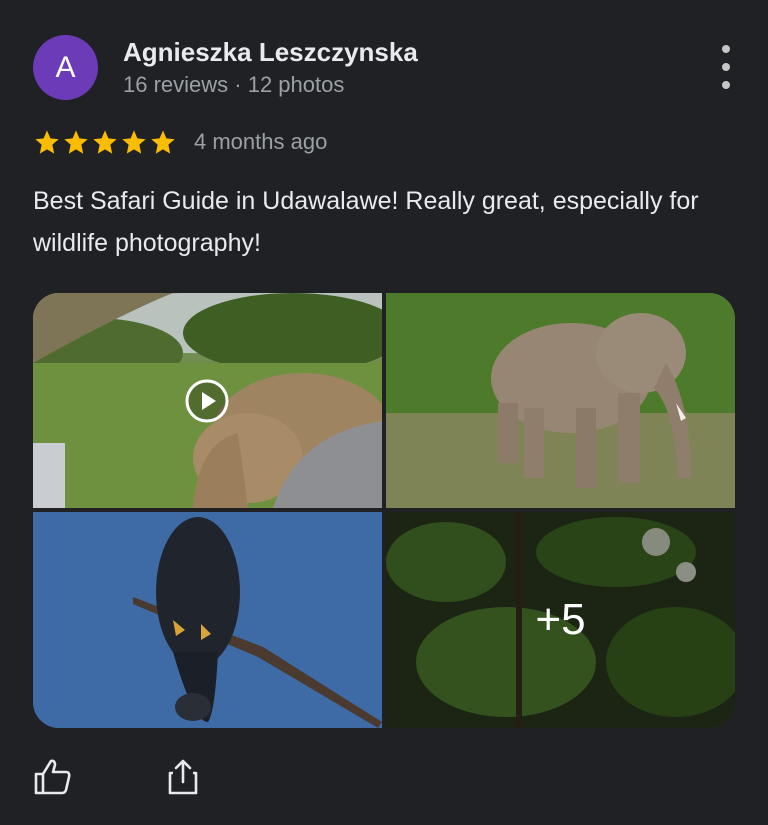 The width and height of the screenshot is (768, 825). Describe the element at coordinates (234, 84) in the screenshot. I see `reviewer-meta: 16 reviews · 12 photos` at that location.